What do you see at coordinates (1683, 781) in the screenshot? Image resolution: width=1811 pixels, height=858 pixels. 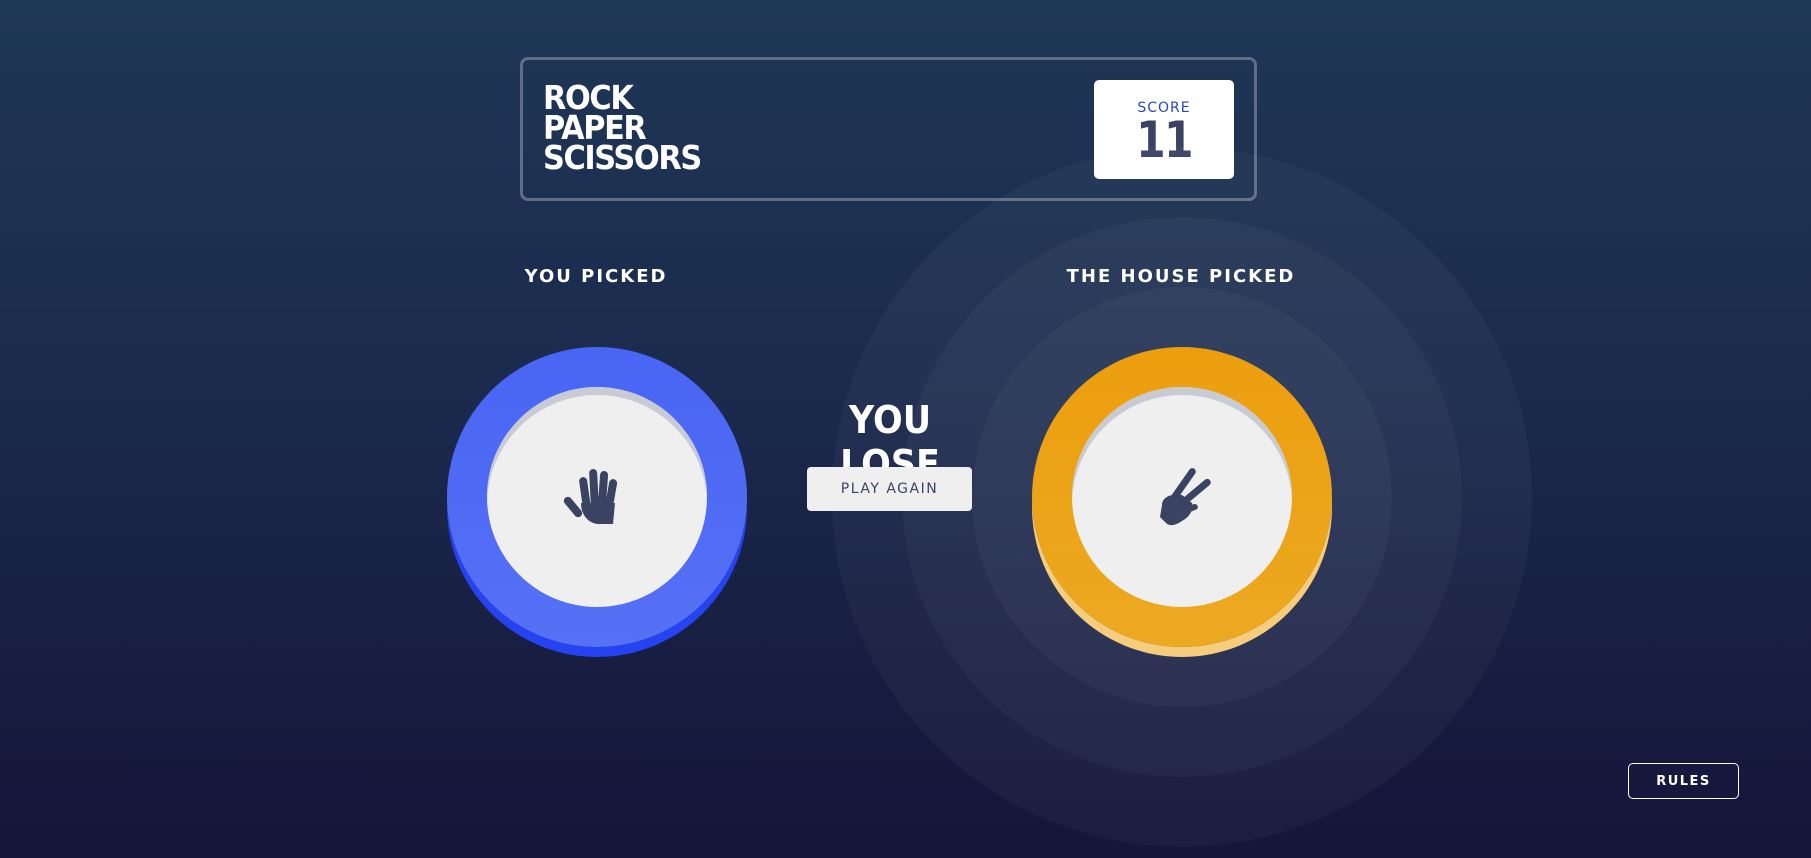 I see `rules-button: RULES` at bounding box center [1683, 781].